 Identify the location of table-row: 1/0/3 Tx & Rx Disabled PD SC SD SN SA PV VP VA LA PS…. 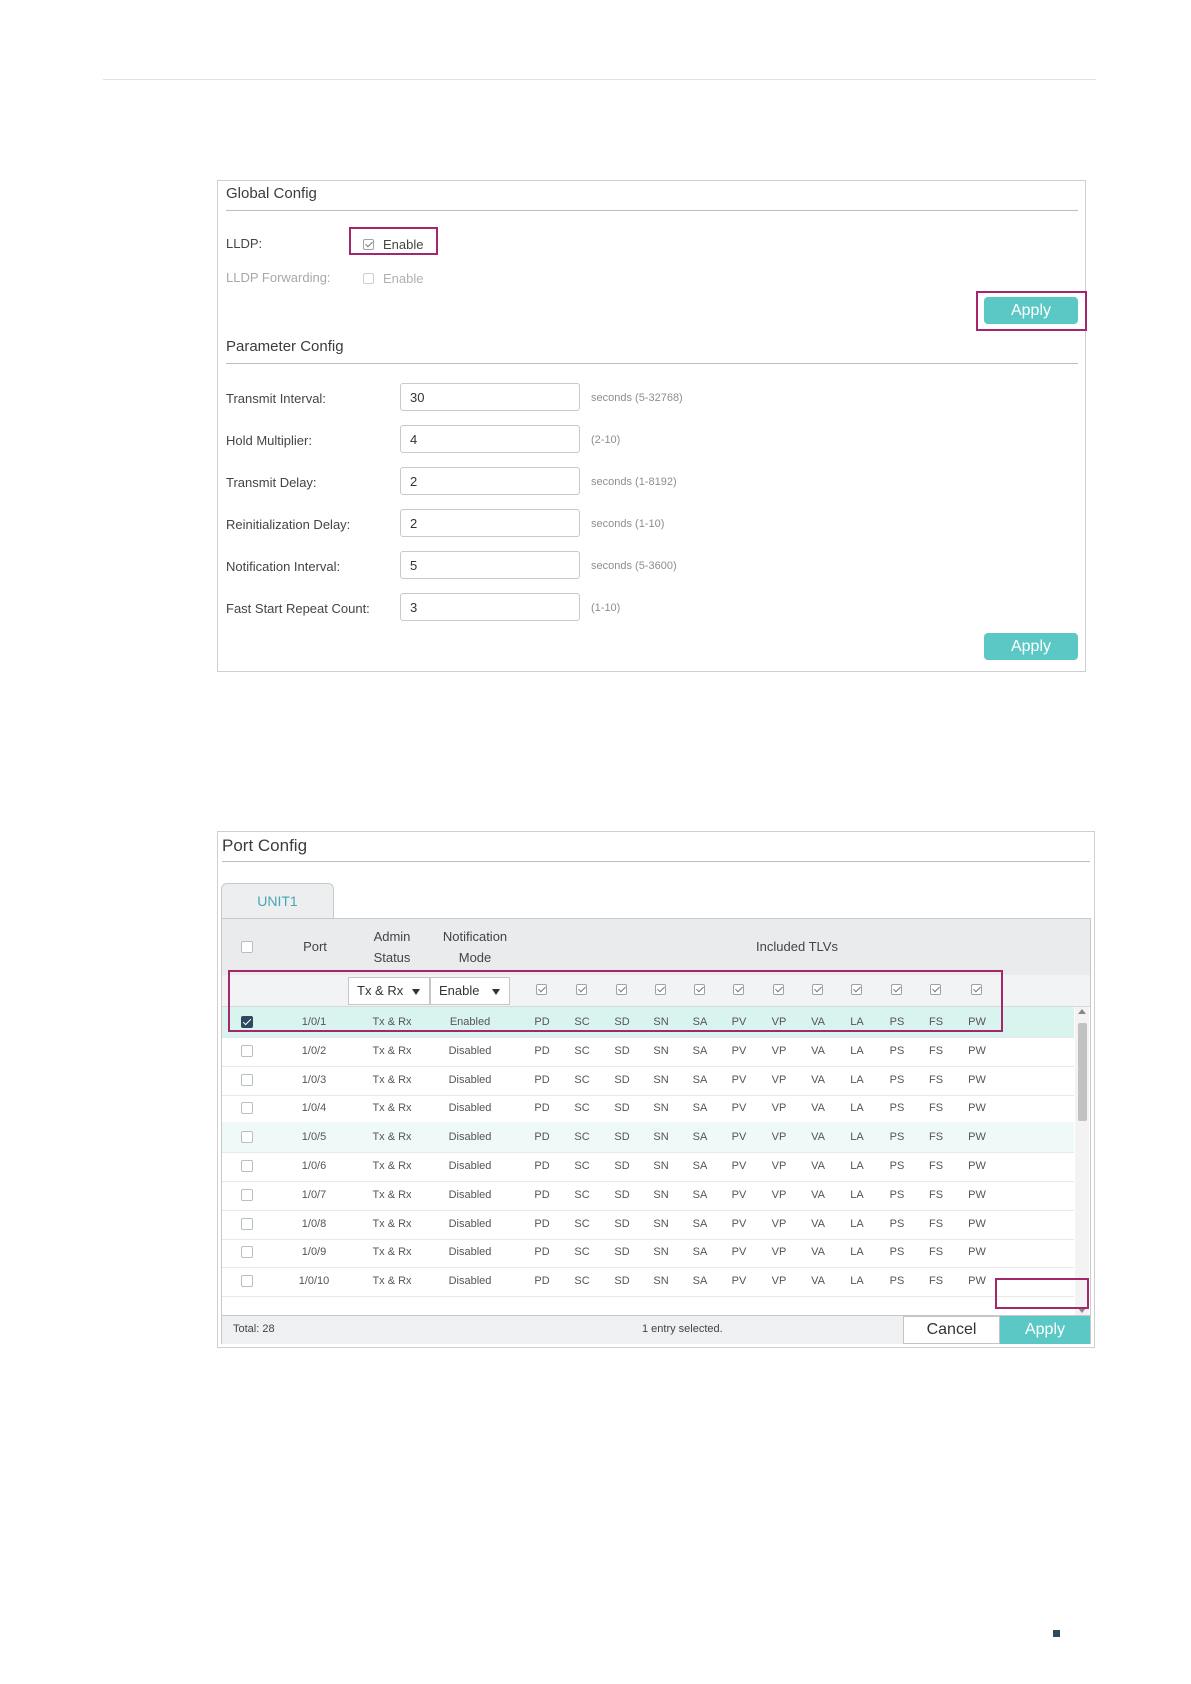
(648, 1080).